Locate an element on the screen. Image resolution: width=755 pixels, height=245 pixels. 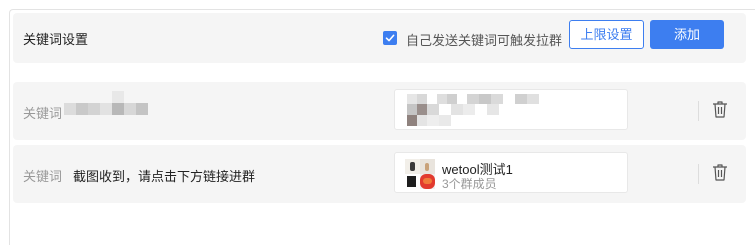
page-title: 关键词设置 is located at coordinates (56, 39).